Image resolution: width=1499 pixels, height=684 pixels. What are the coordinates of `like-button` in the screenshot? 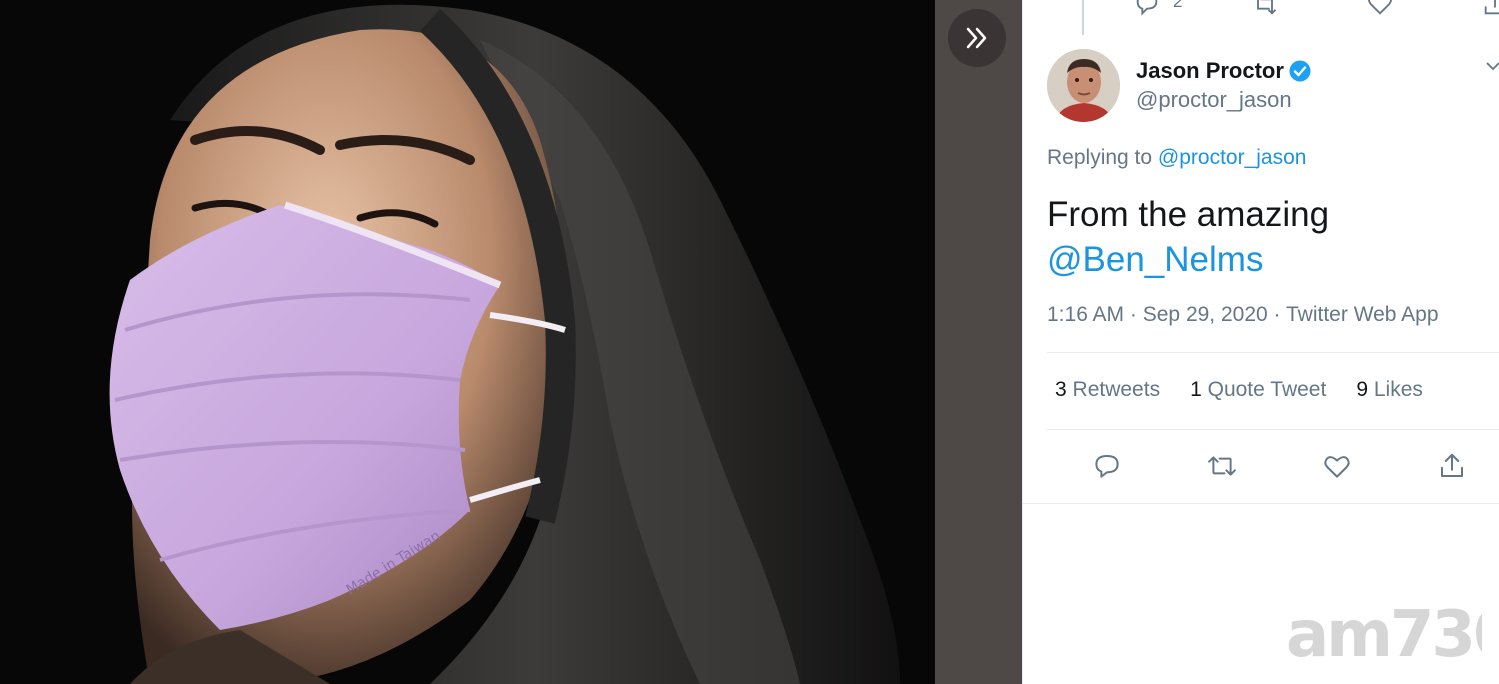 It's located at (1337, 466).